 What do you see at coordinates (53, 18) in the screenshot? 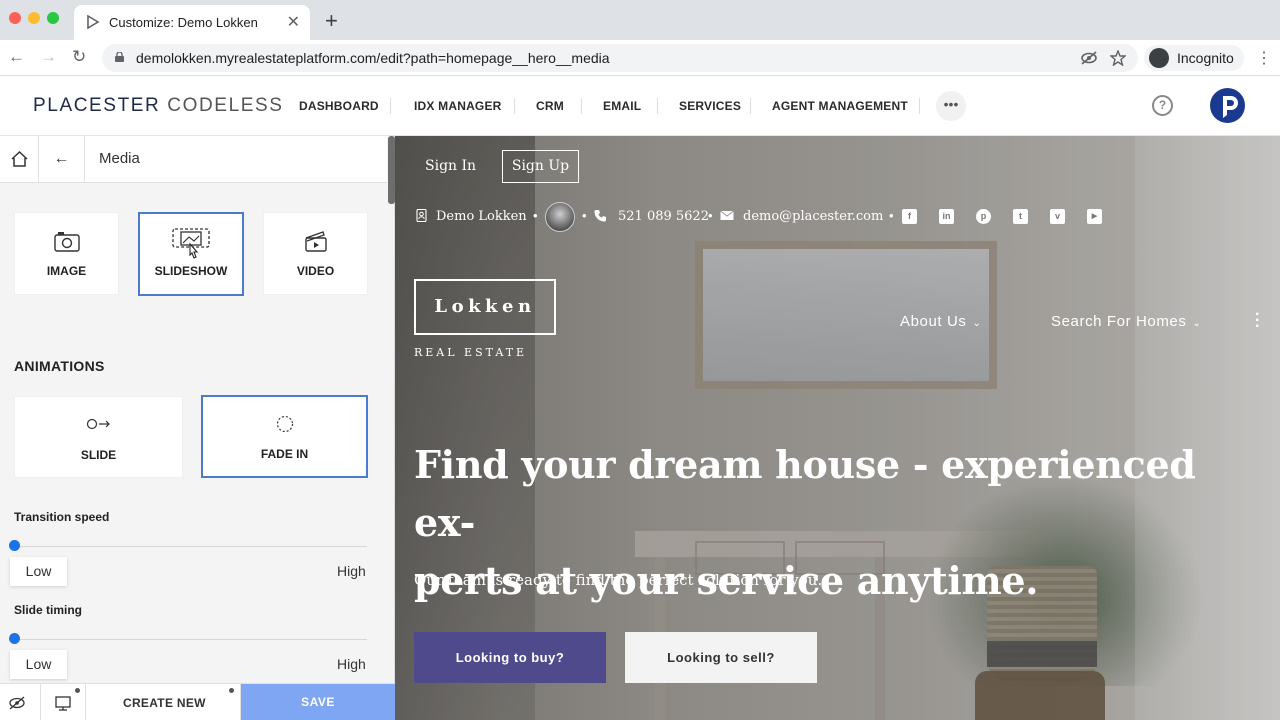
I see `window-zoom-button` at bounding box center [53, 18].